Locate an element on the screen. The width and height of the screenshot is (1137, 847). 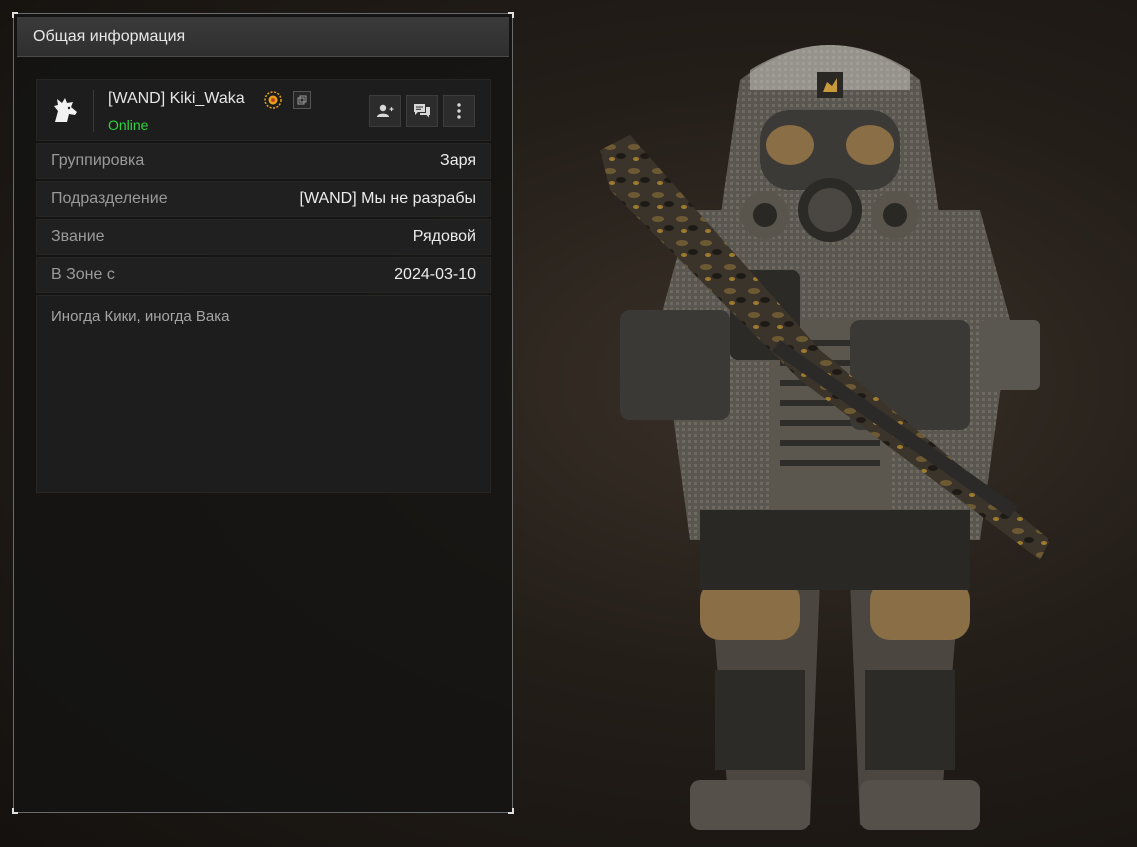
chat-button is located at coordinates (422, 111).